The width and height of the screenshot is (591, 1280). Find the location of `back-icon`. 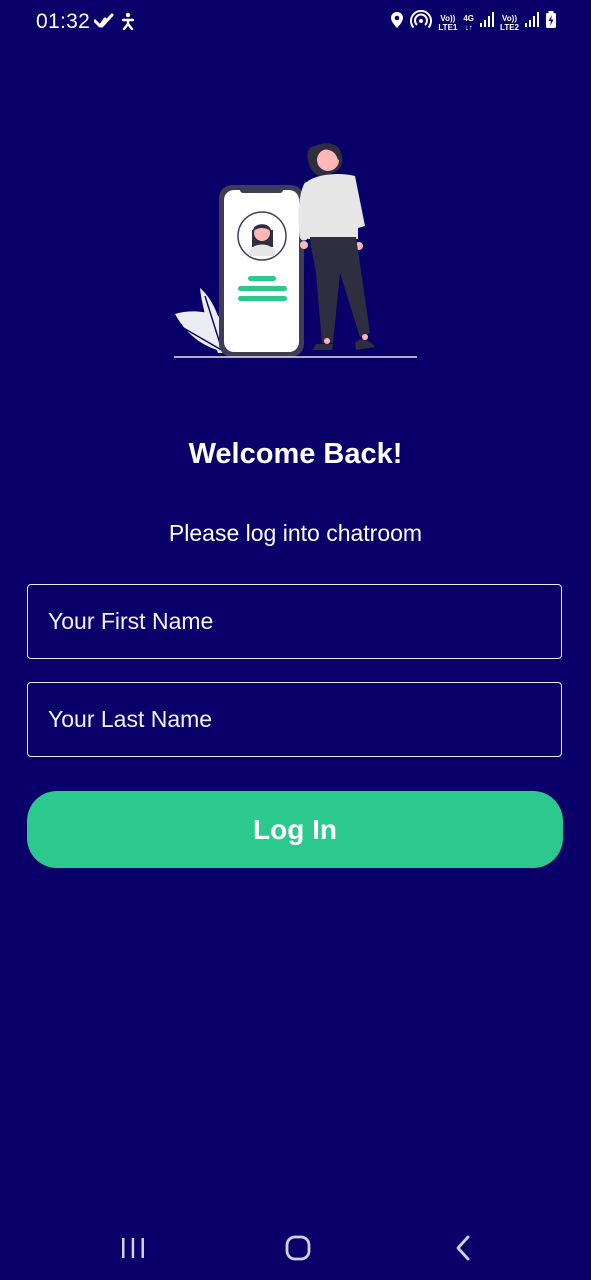

back-icon is located at coordinates (463, 1248).